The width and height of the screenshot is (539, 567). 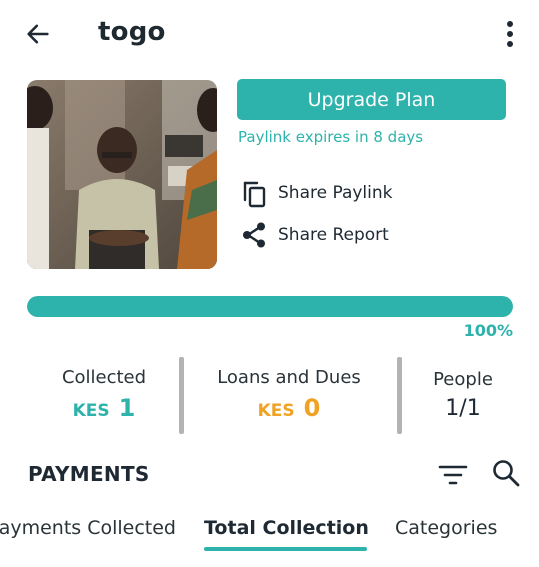 I want to click on share-report-button: Share Report, so click(x=314, y=235).